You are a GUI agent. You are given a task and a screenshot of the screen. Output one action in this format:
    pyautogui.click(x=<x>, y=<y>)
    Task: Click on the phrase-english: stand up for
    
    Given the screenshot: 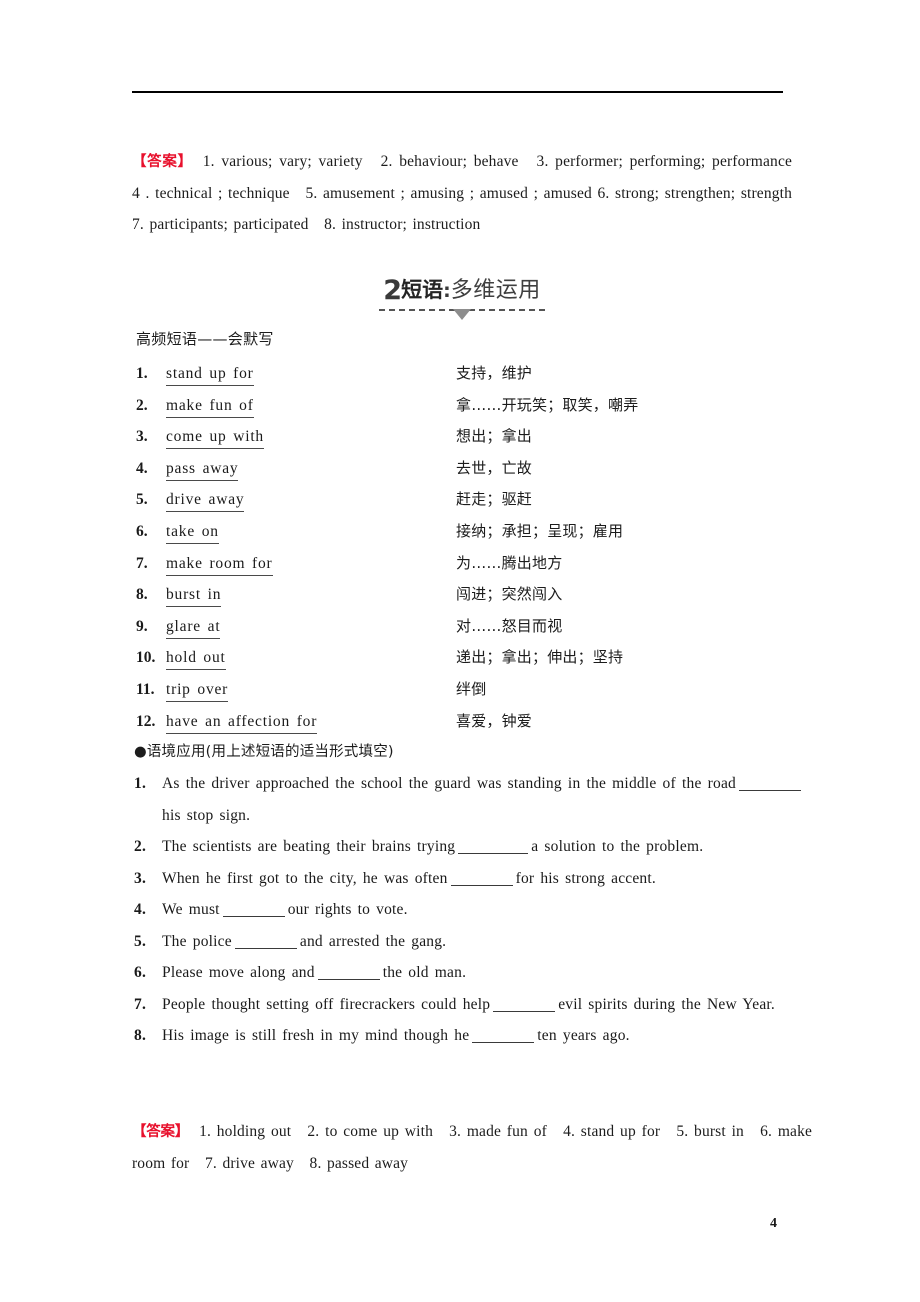 What is the action you would take?
    pyautogui.click(x=210, y=375)
    